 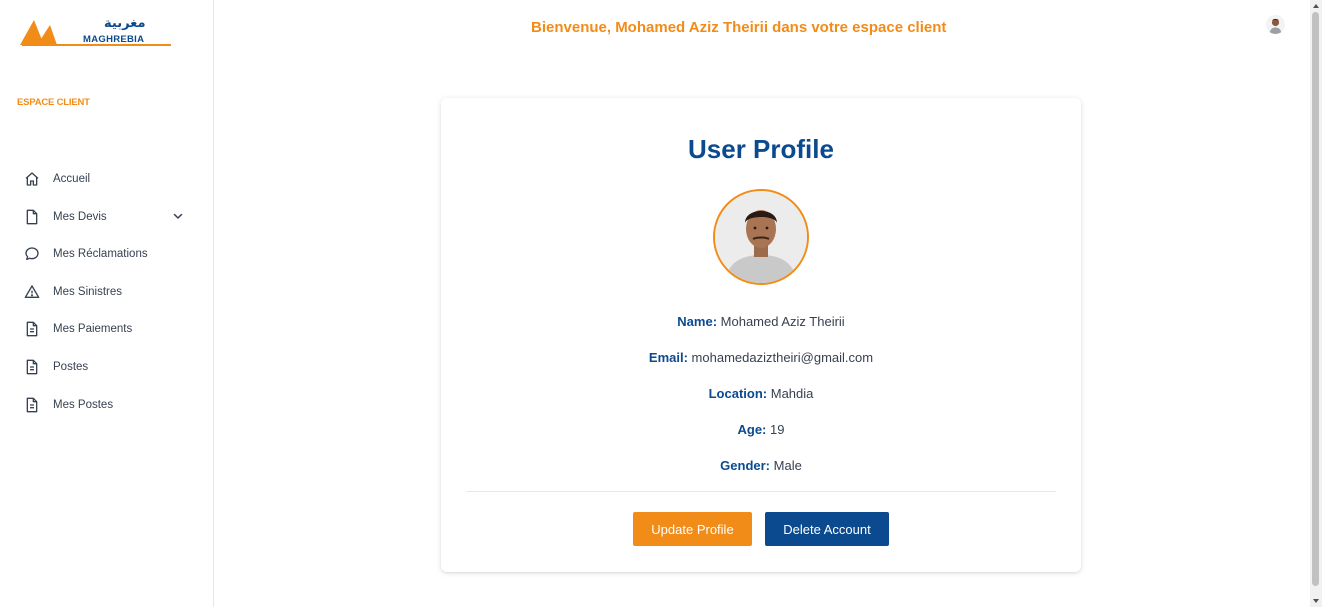 What do you see at coordinates (1315, 299) in the screenshot?
I see `scrollbar-thumb` at bounding box center [1315, 299].